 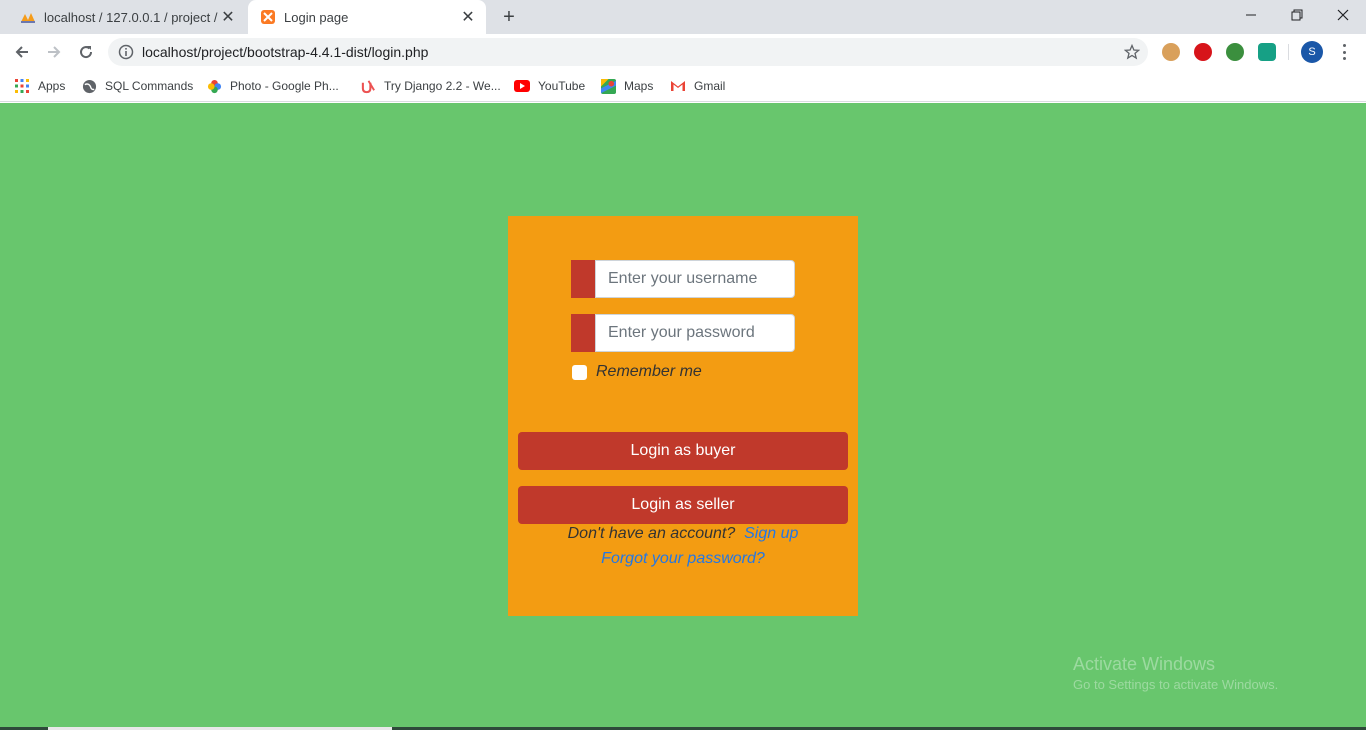 What do you see at coordinates (1176, 684) in the screenshot?
I see `watermark-subtitle: Go to Settings to activate Windows.` at bounding box center [1176, 684].